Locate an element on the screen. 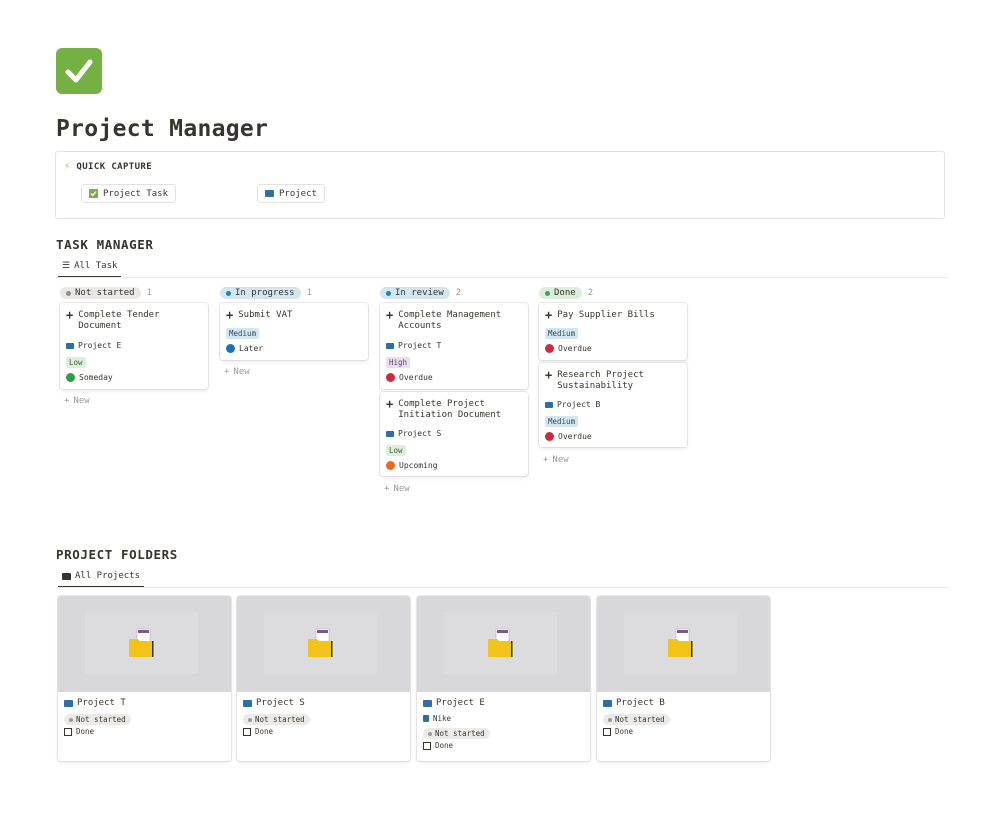  project-card: Project T Not started Done is located at coordinates (144, 678).